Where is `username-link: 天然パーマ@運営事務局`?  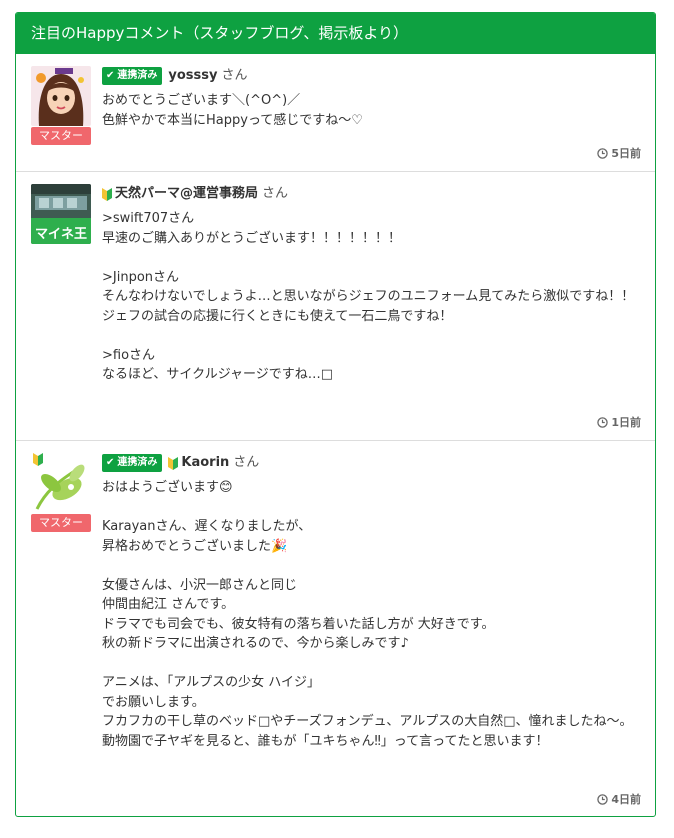
username-link: 天然パーマ@運営事務局 is located at coordinates (186, 194).